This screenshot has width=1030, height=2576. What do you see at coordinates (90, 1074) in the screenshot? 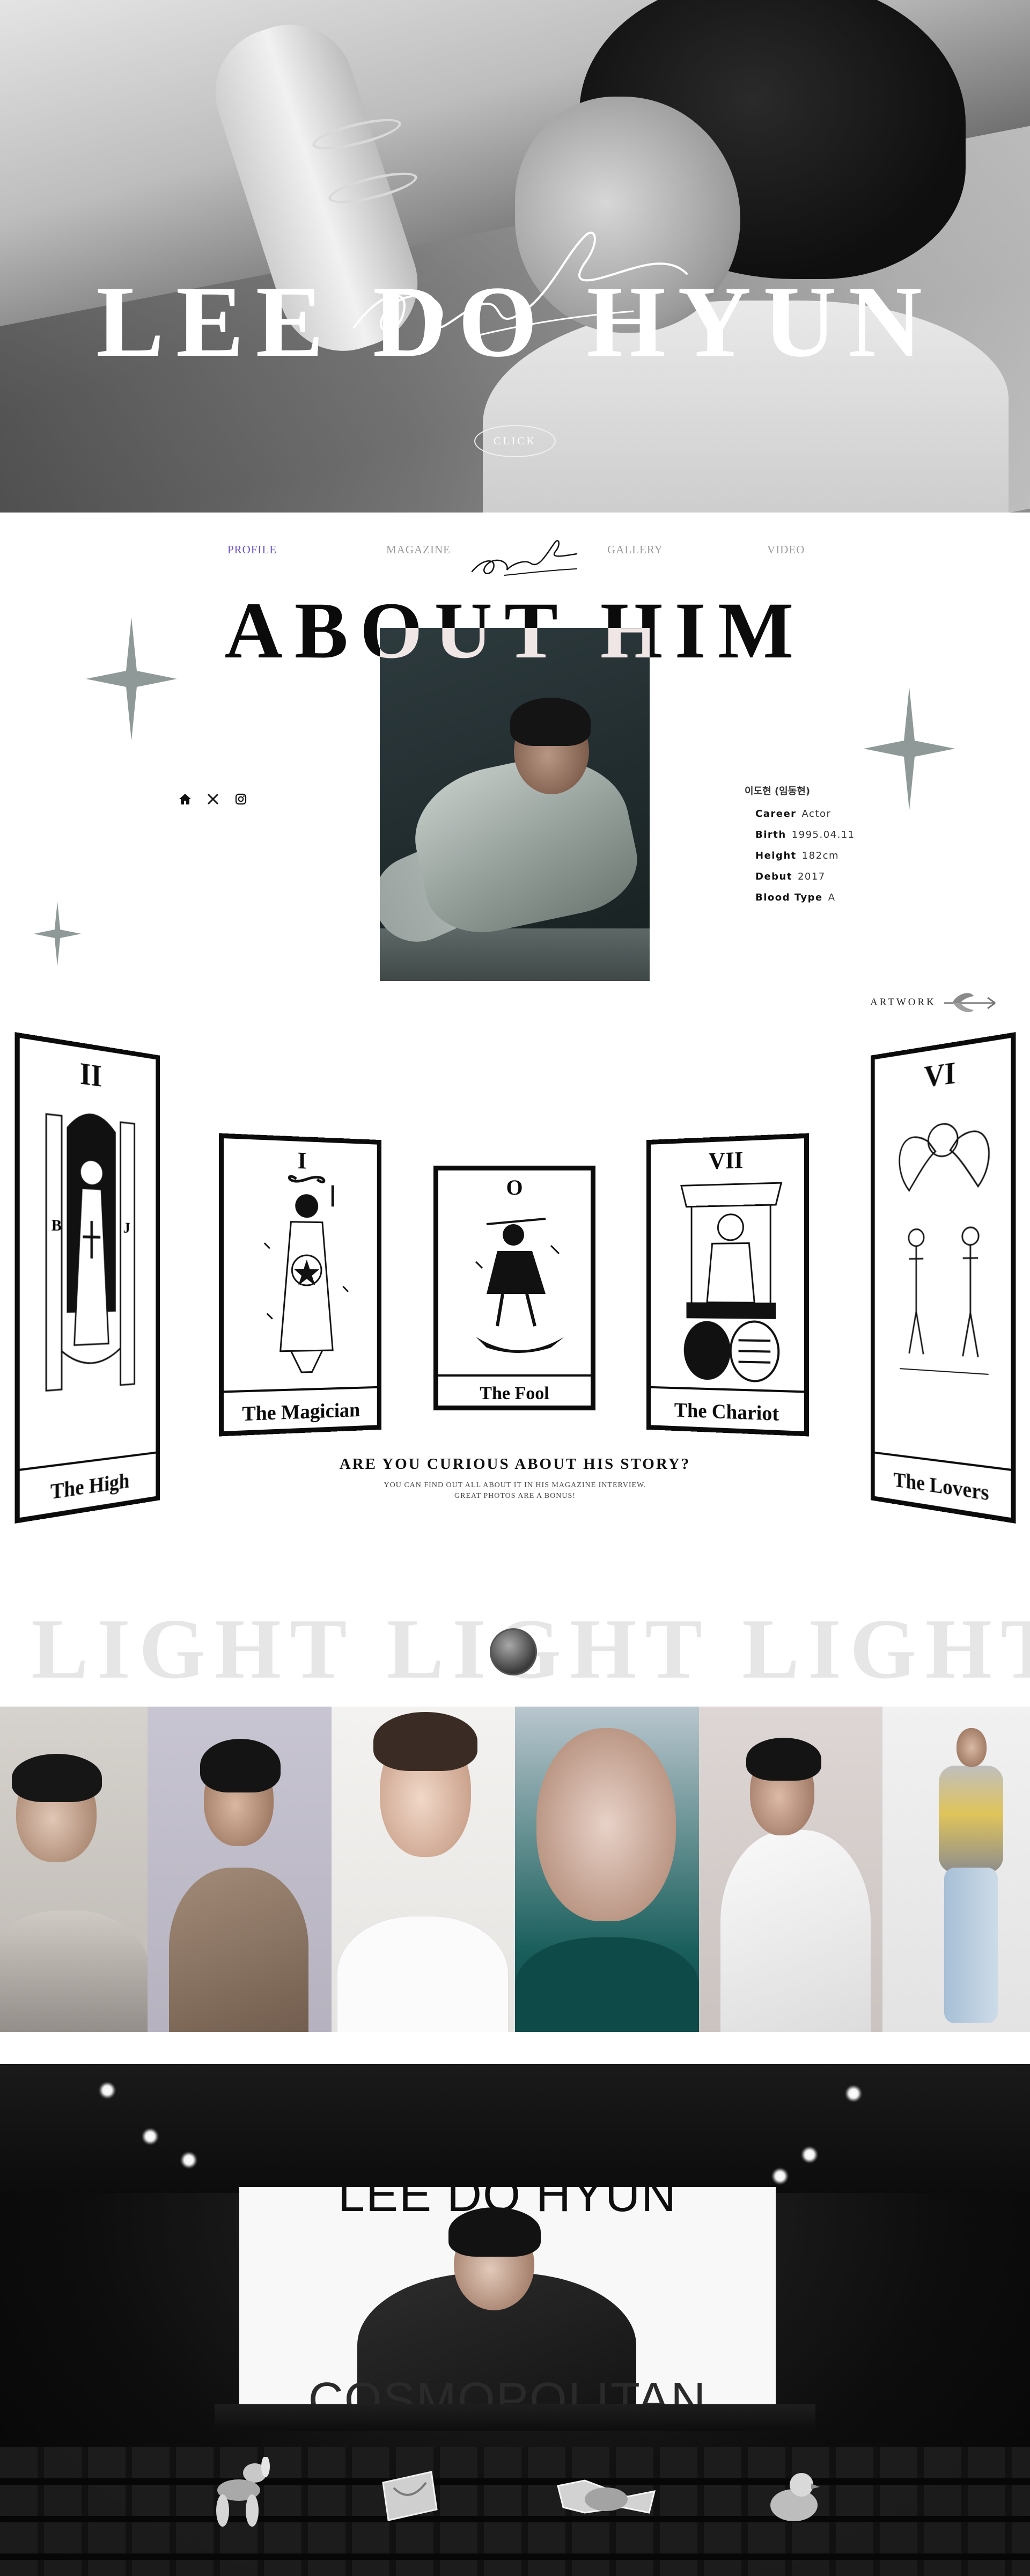
I see `card-number: II` at bounding box center [90, 1074].